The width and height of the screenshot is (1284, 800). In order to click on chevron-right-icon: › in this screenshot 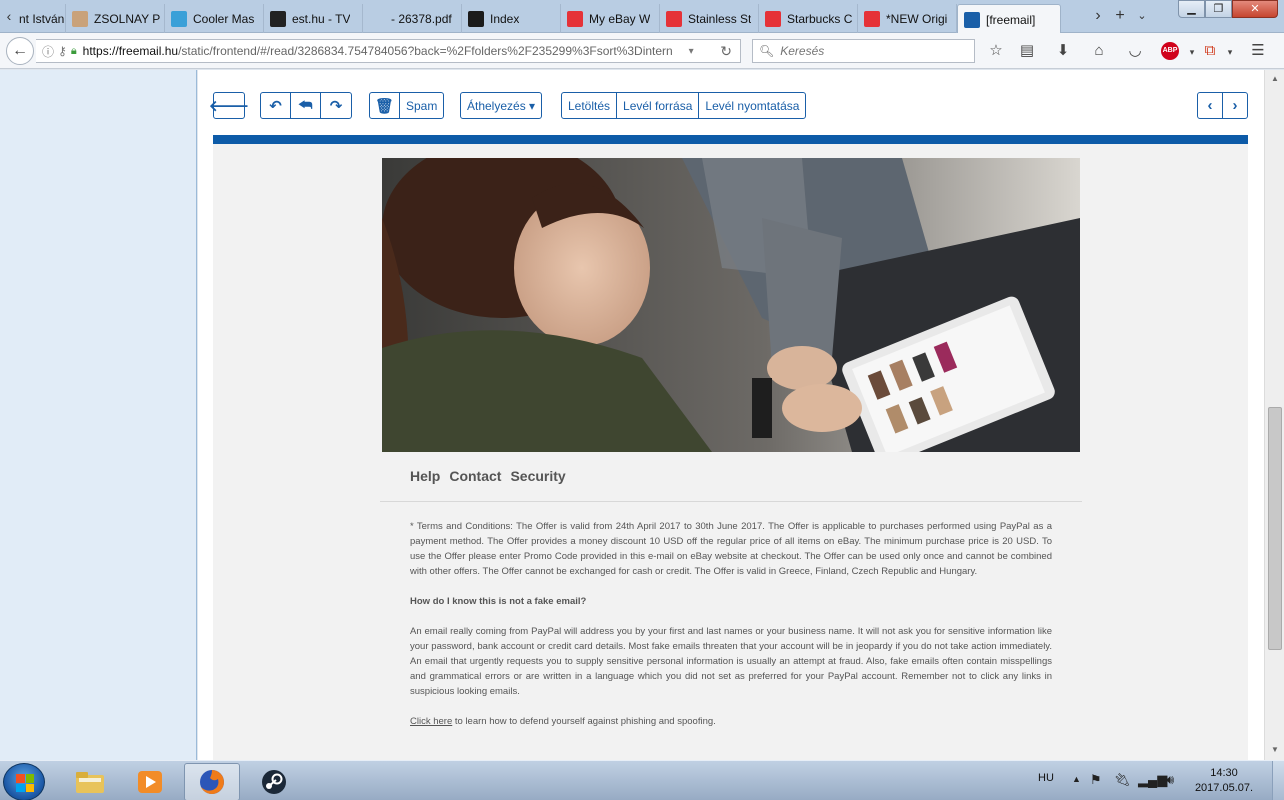, I will do `click(1235, 105)`.